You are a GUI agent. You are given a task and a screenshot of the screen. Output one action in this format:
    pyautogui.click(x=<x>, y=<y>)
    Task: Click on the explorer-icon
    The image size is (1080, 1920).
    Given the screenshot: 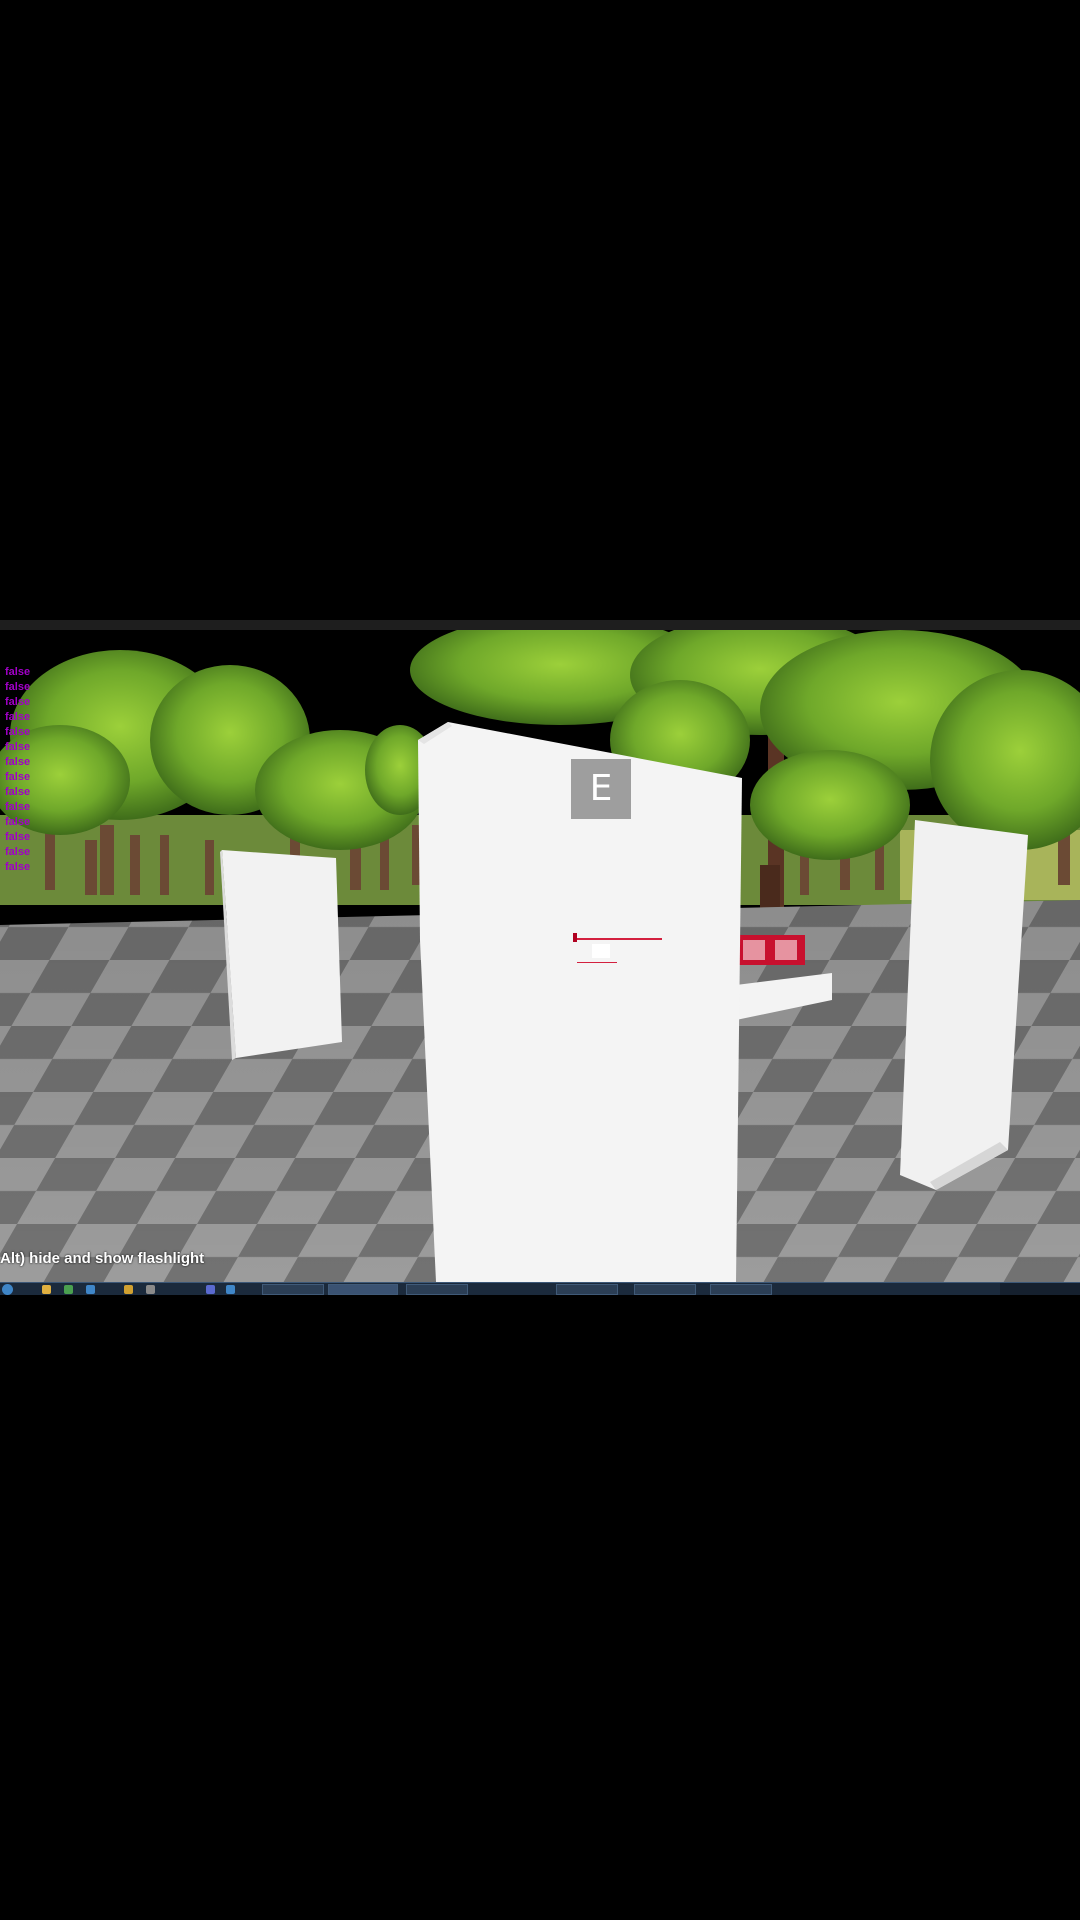 What is the action you would take?
    pyautogui.click(x=46, y=1289)
    